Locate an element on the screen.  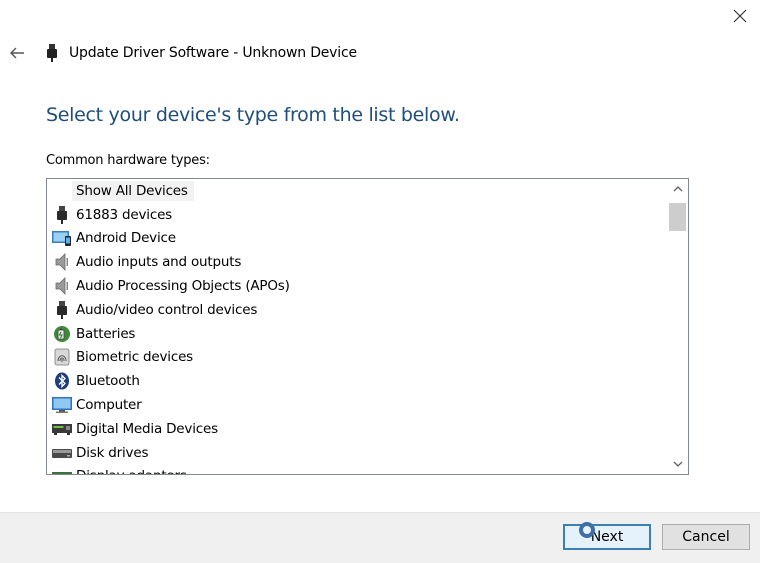
list-item-label: Computer is located at coordinates (109, 405).